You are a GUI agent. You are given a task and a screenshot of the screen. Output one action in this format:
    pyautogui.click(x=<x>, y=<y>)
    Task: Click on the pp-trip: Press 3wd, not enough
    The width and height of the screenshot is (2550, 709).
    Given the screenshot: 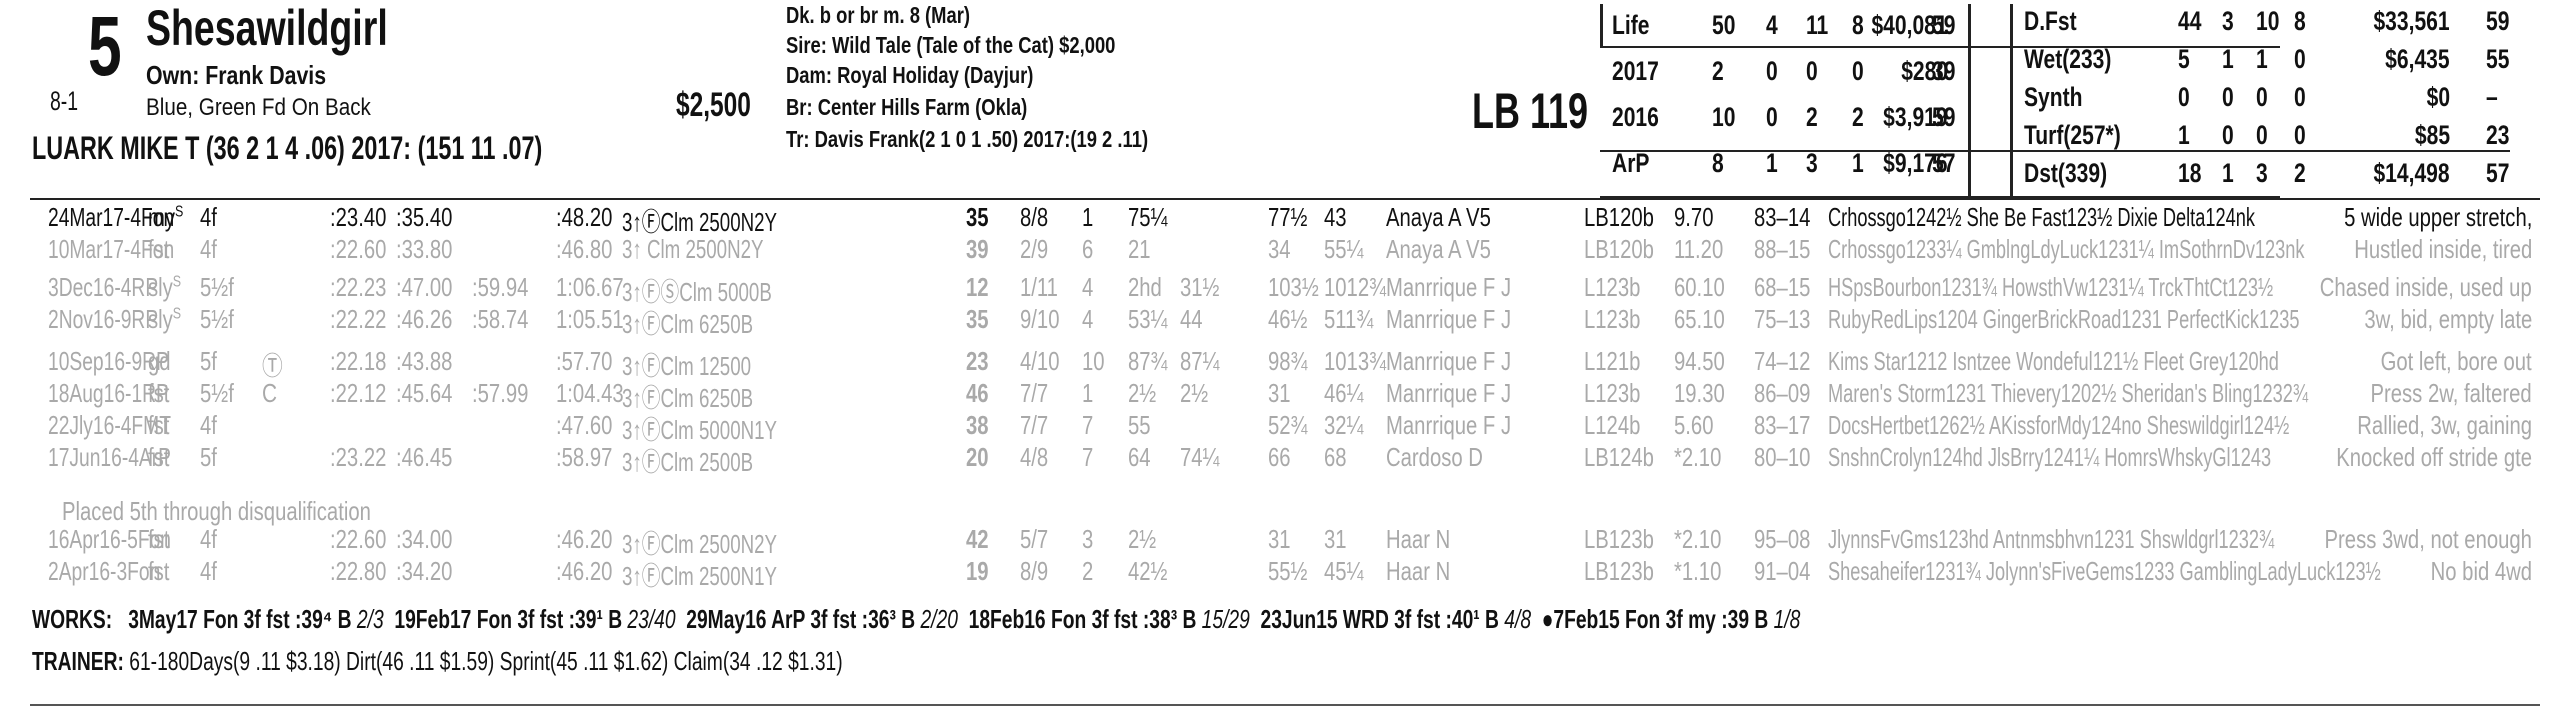 What is the action you would take?
    pyautogui.click(x=2428, y=539)
    